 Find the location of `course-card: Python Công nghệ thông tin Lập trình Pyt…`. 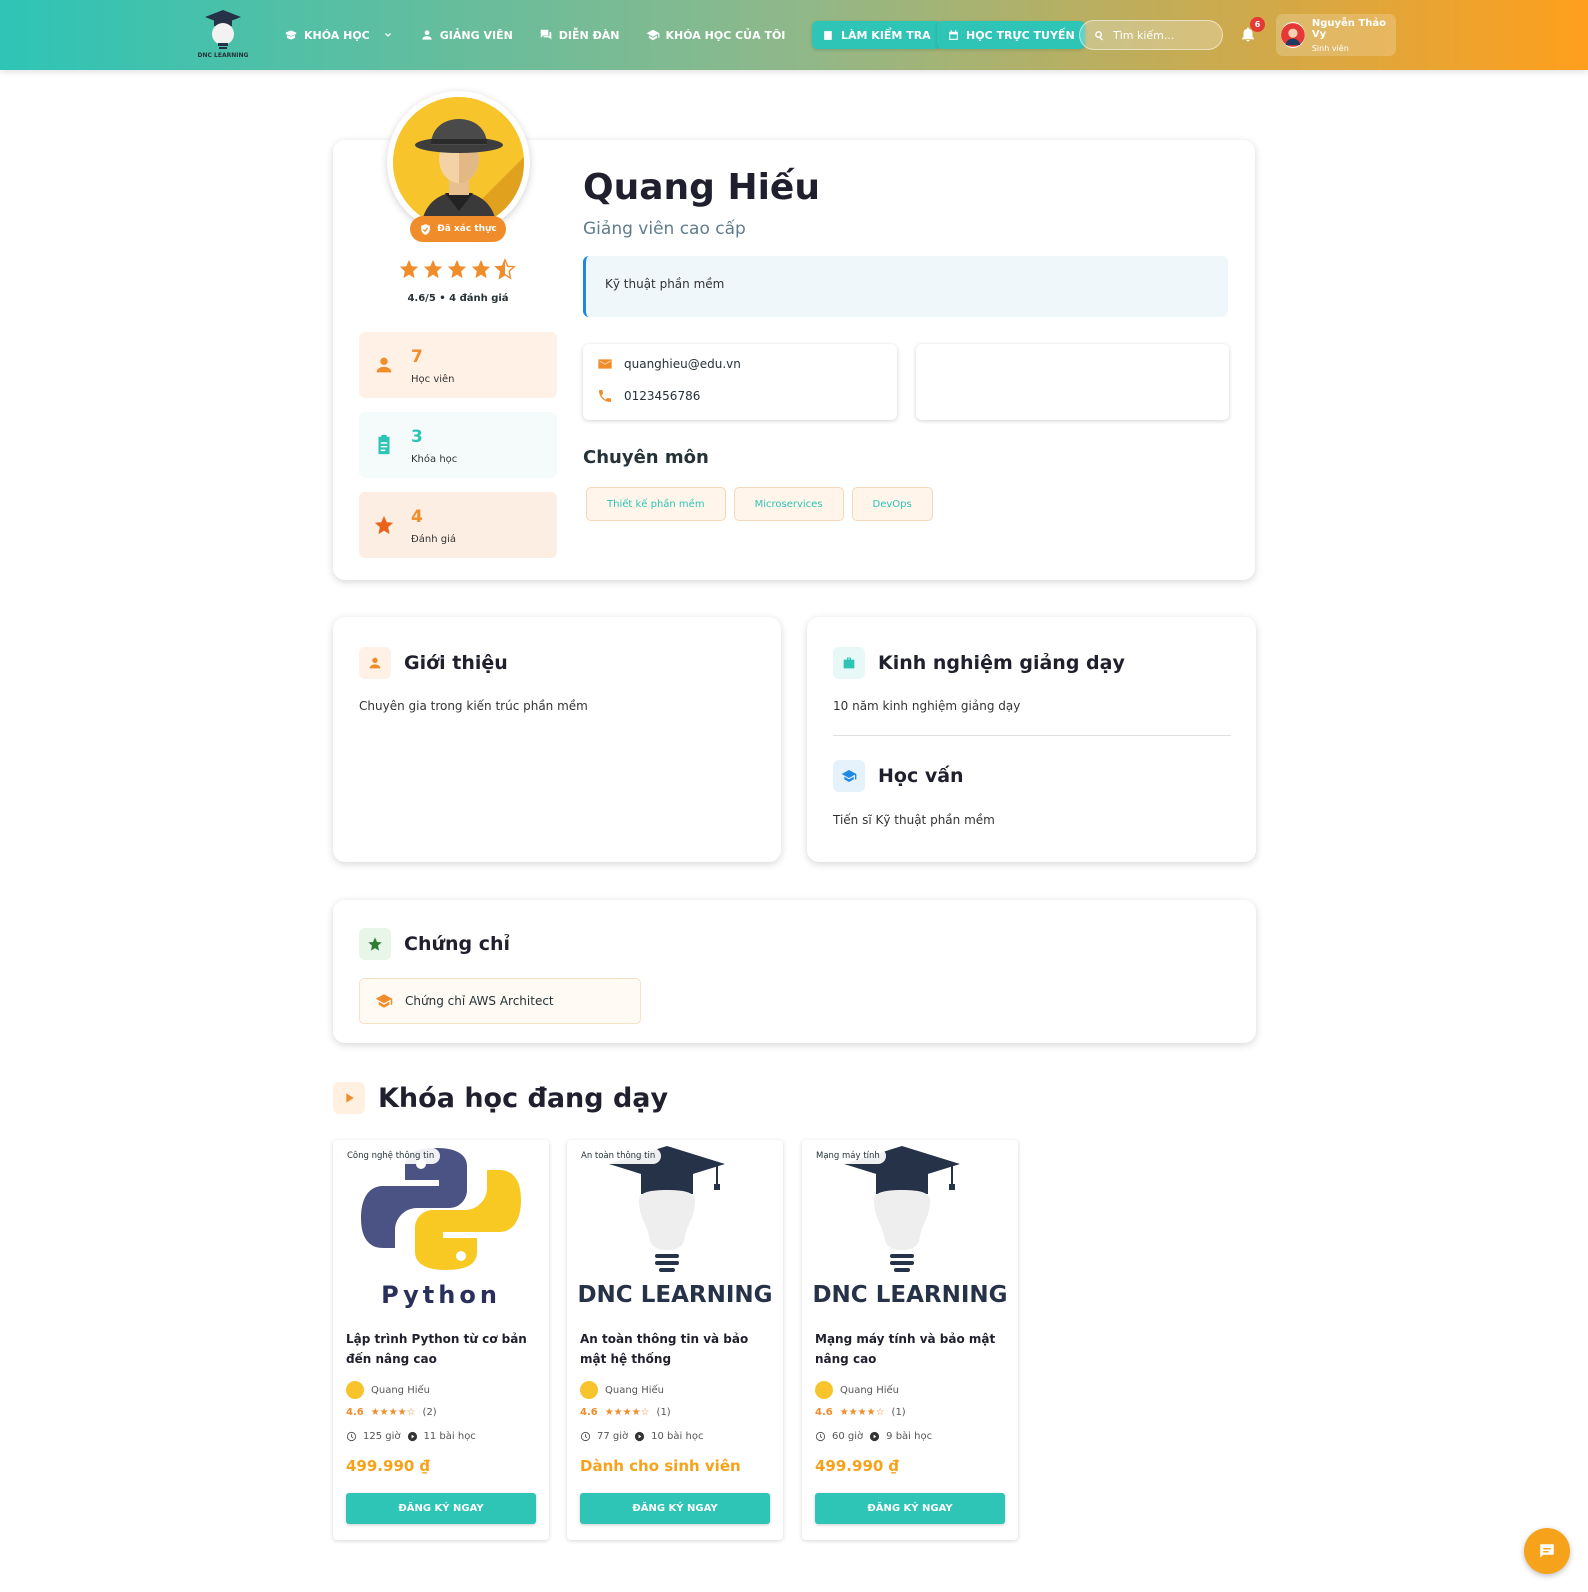

course-card: Python Công nghệ thông tin Lập trình Pyt… is located at coordinates (441, 1340).